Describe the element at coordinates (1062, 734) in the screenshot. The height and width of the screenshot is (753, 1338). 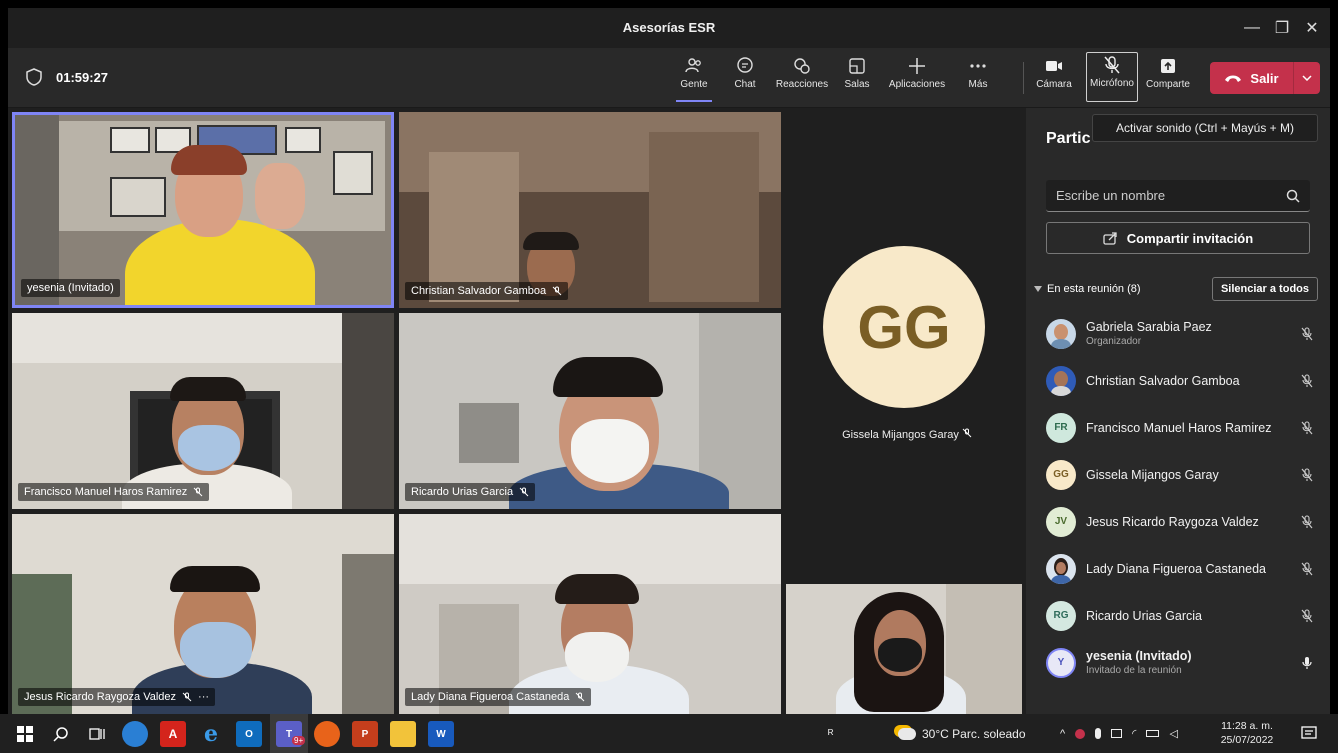
I see `chevron-up-icon: ^` at that location.